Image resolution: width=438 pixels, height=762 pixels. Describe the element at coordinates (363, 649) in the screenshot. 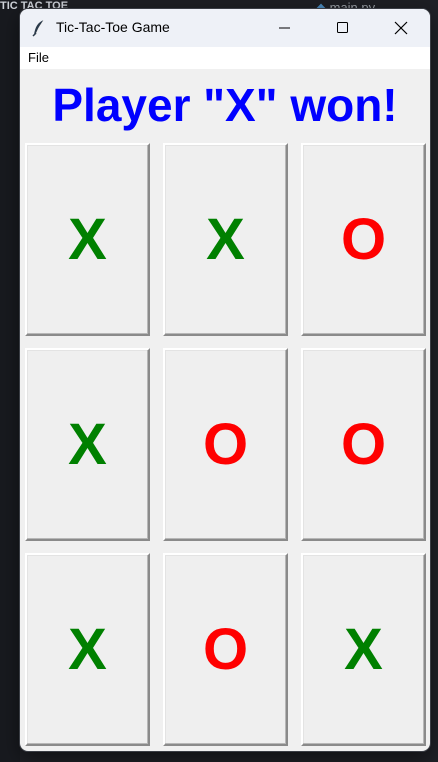

I see `cell-2-2: X` at that location.